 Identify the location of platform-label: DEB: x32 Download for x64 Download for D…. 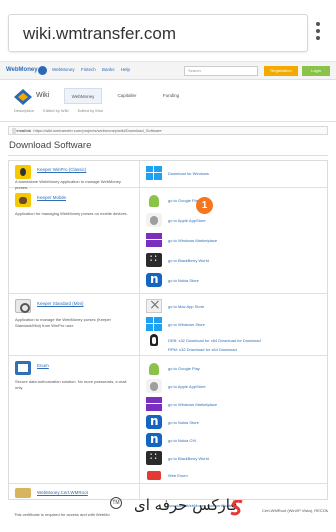
(214, 340).